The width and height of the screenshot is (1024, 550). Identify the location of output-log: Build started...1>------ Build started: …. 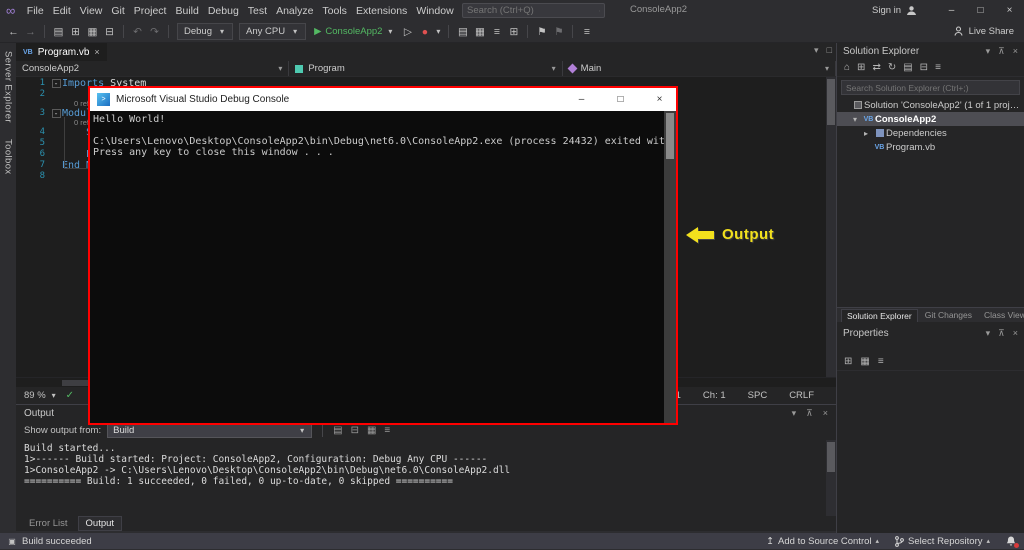
(426, 478).